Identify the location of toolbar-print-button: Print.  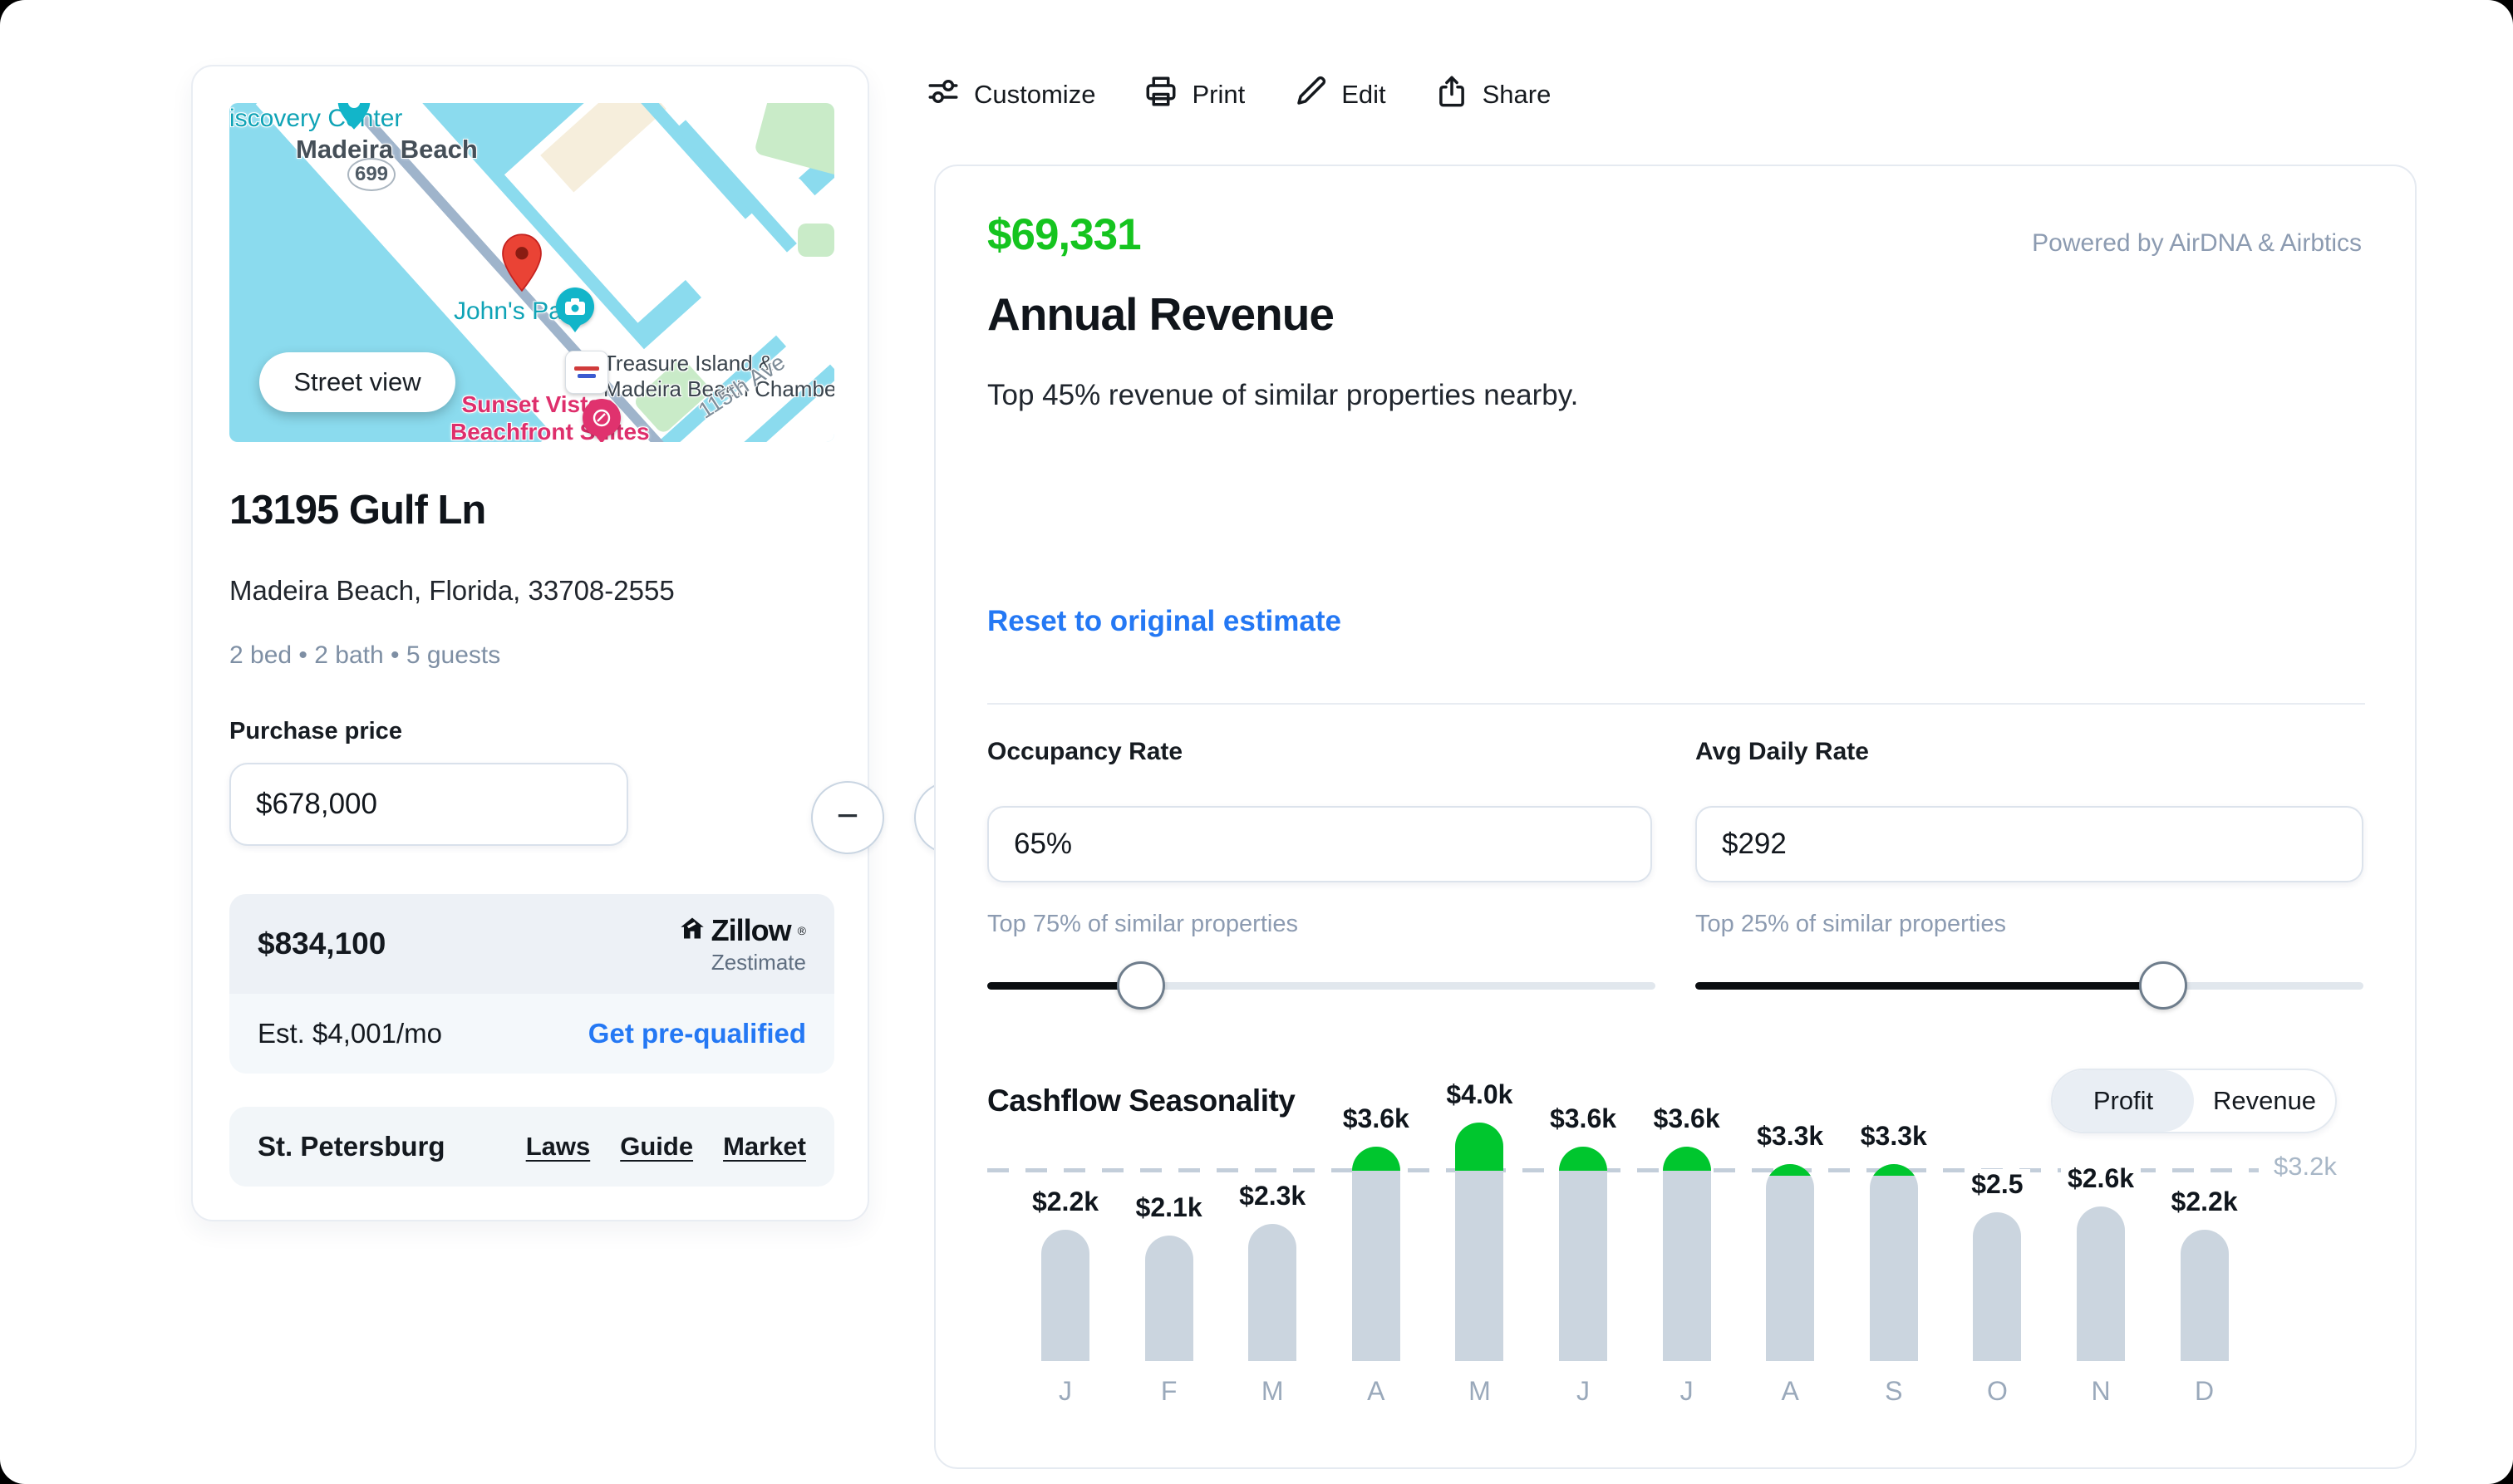
(1194, 94).